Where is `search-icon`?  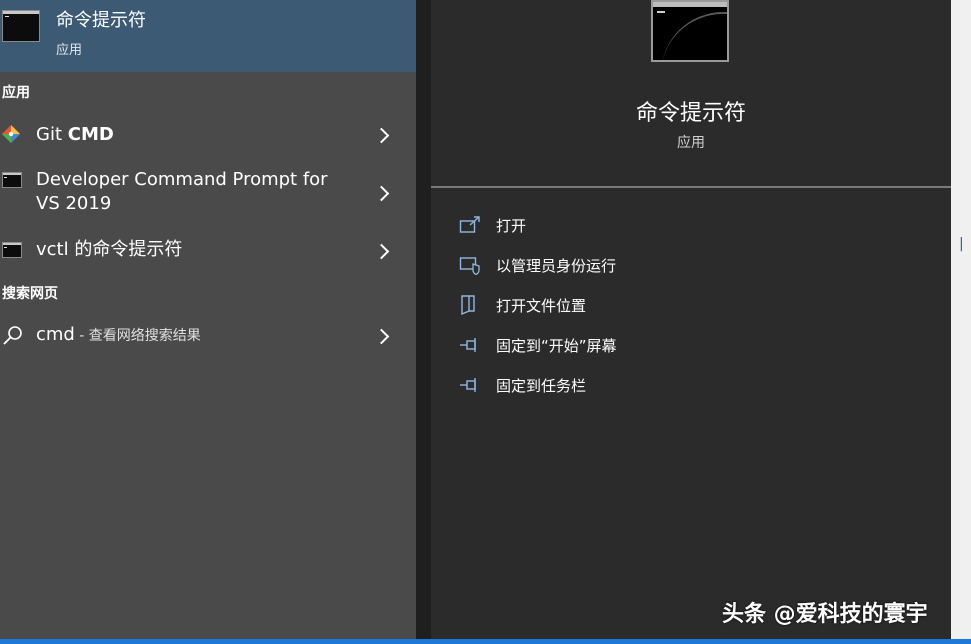 search-icon is located at coordinates (12, 335).